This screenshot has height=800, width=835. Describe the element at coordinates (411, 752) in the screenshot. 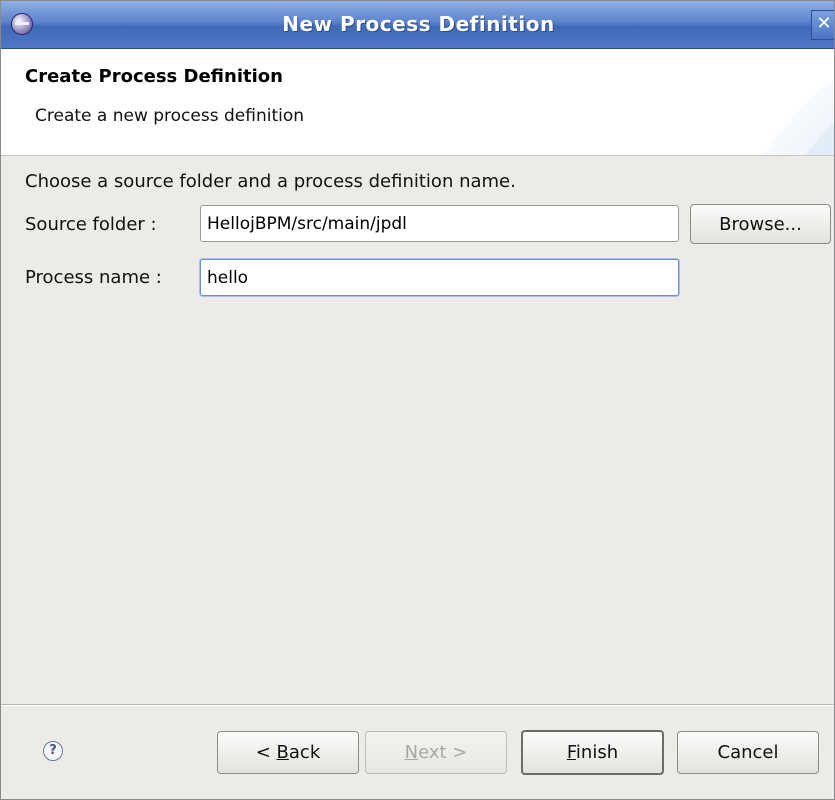

I see `next-mnemonic: N` at that location.